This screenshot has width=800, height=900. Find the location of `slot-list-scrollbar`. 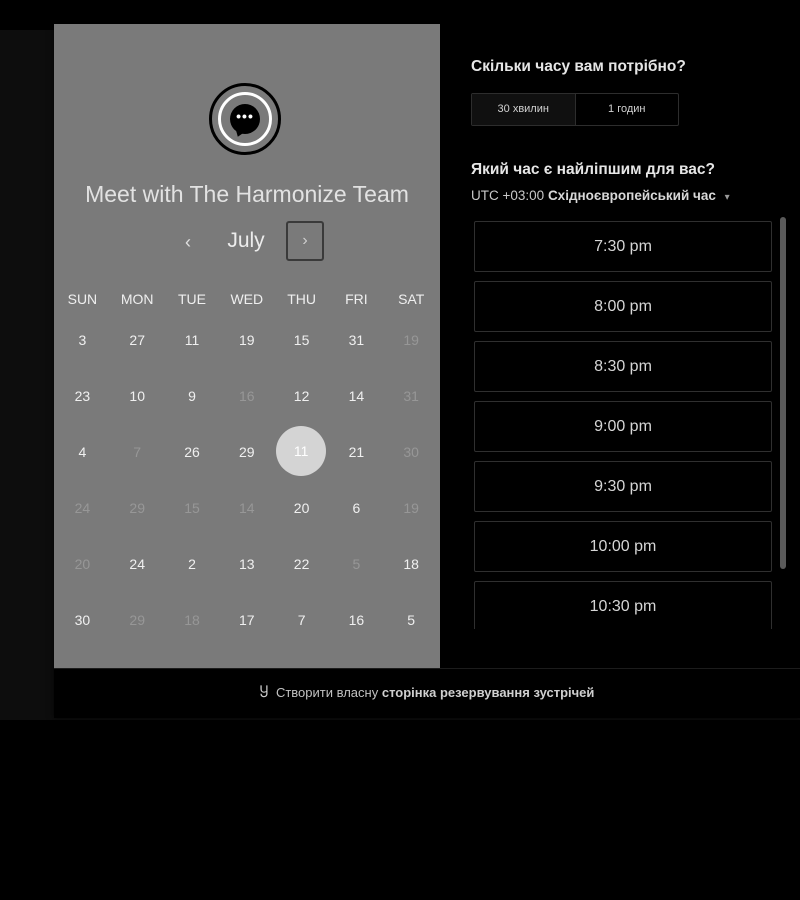

slot-list-scrollbar is located at coordinates (783, 393).